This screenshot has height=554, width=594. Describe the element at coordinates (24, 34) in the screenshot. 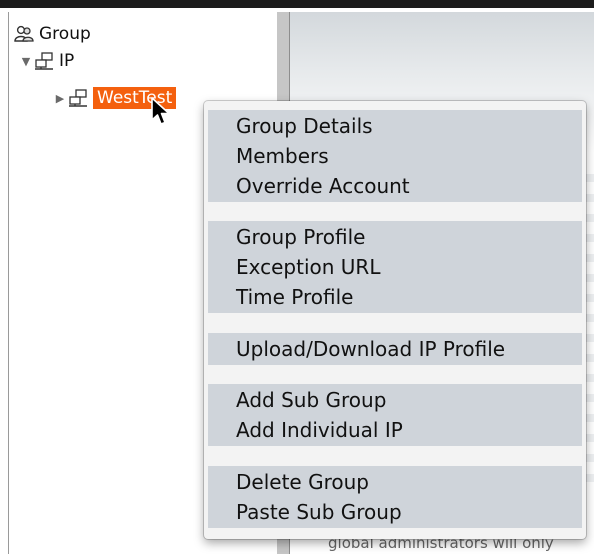

I see `group-users-icon` at that location.